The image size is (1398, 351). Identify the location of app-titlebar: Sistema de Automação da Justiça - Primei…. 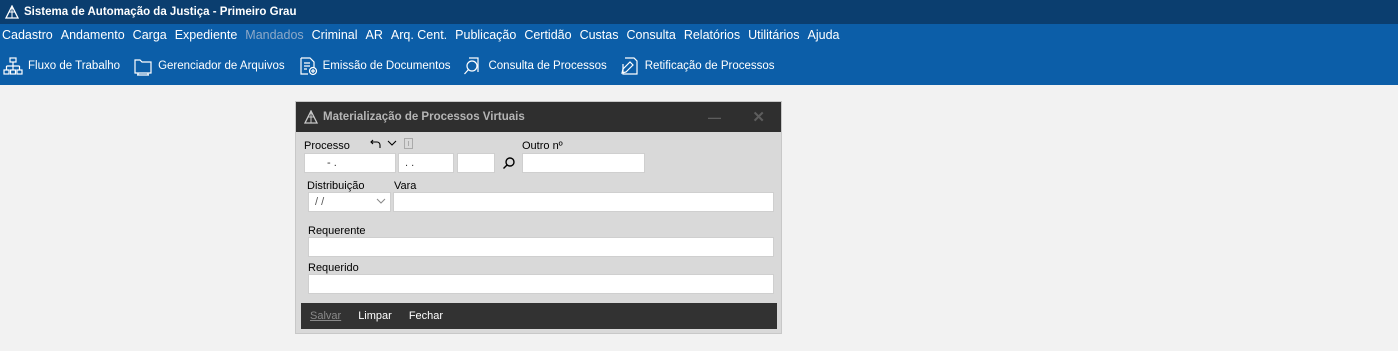
(699, 12).